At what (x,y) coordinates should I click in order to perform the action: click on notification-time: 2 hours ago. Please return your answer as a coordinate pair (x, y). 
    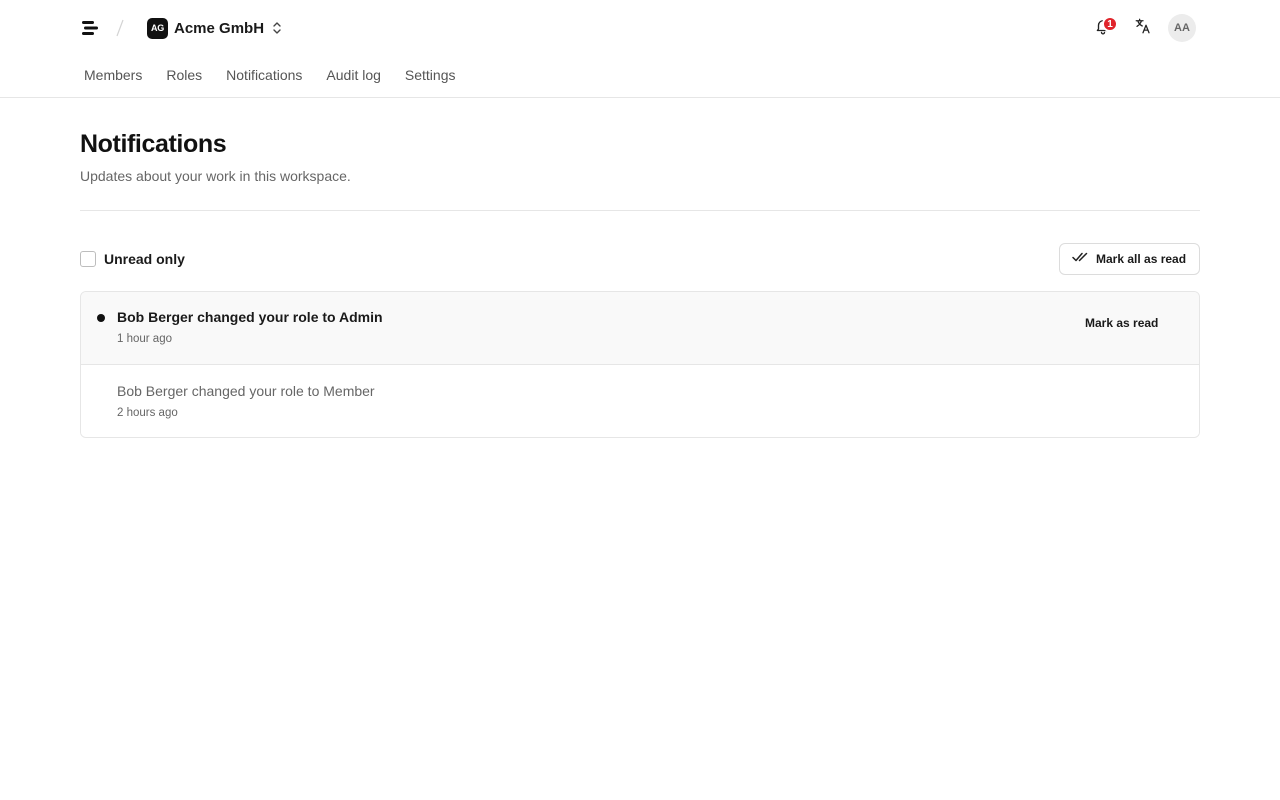
    Looking at the image, I should click on (147, 413).